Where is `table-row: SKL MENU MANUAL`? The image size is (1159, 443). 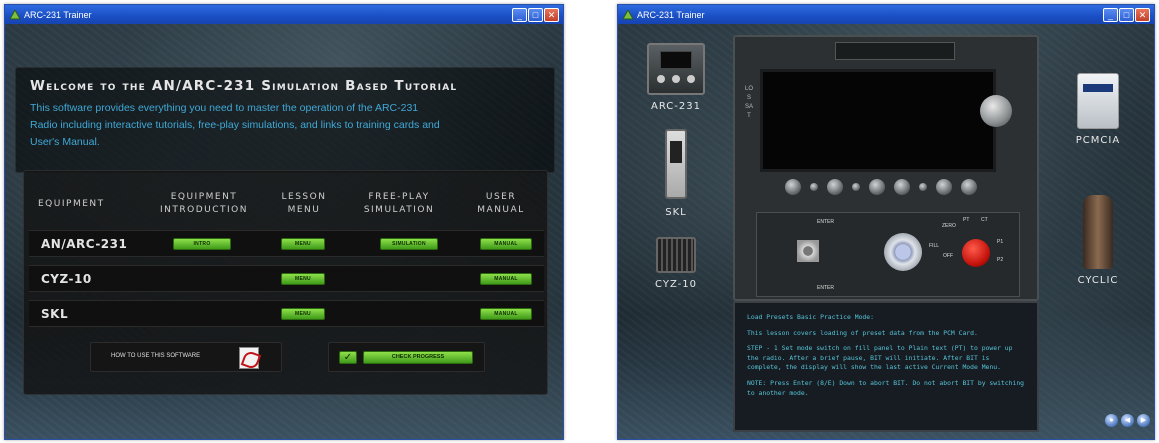
table-row: SKL MENU MANUAL is located at coordinates (286, 313).